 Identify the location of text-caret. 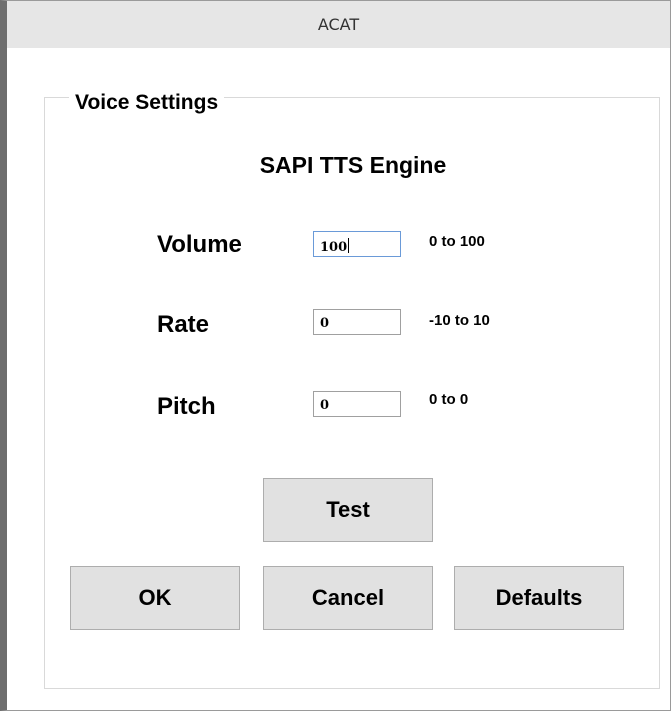
(349, 245).